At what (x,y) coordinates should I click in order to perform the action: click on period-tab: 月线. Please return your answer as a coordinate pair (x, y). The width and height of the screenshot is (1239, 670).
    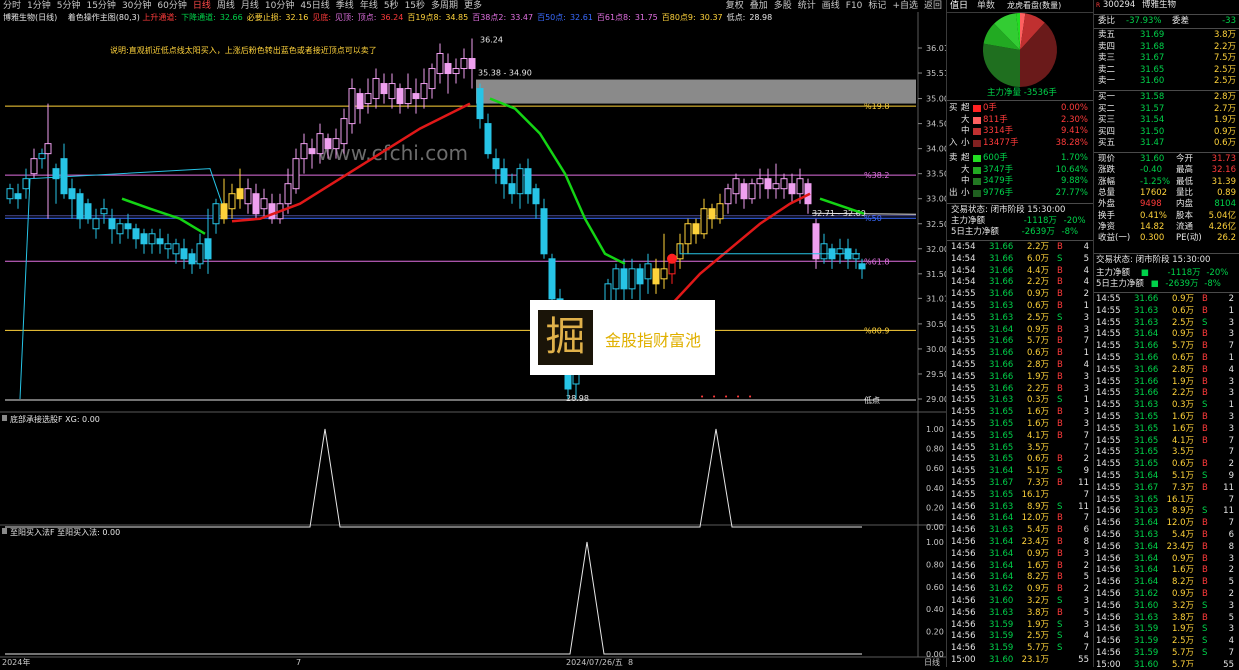
    Looking at the image, I should click on (250, 6).